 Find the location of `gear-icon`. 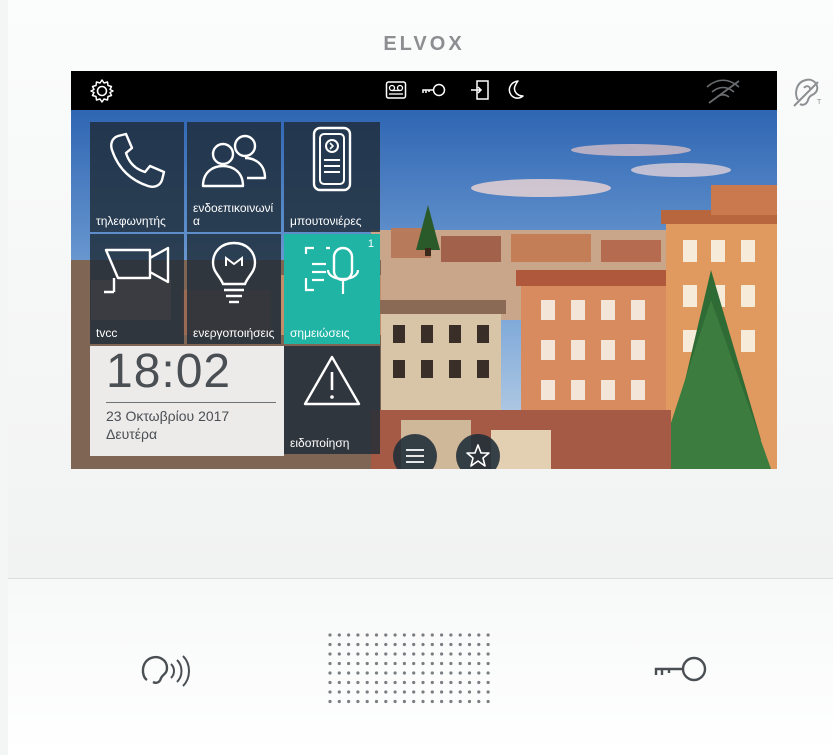

gear-icon is located at coordinates (102, 91).